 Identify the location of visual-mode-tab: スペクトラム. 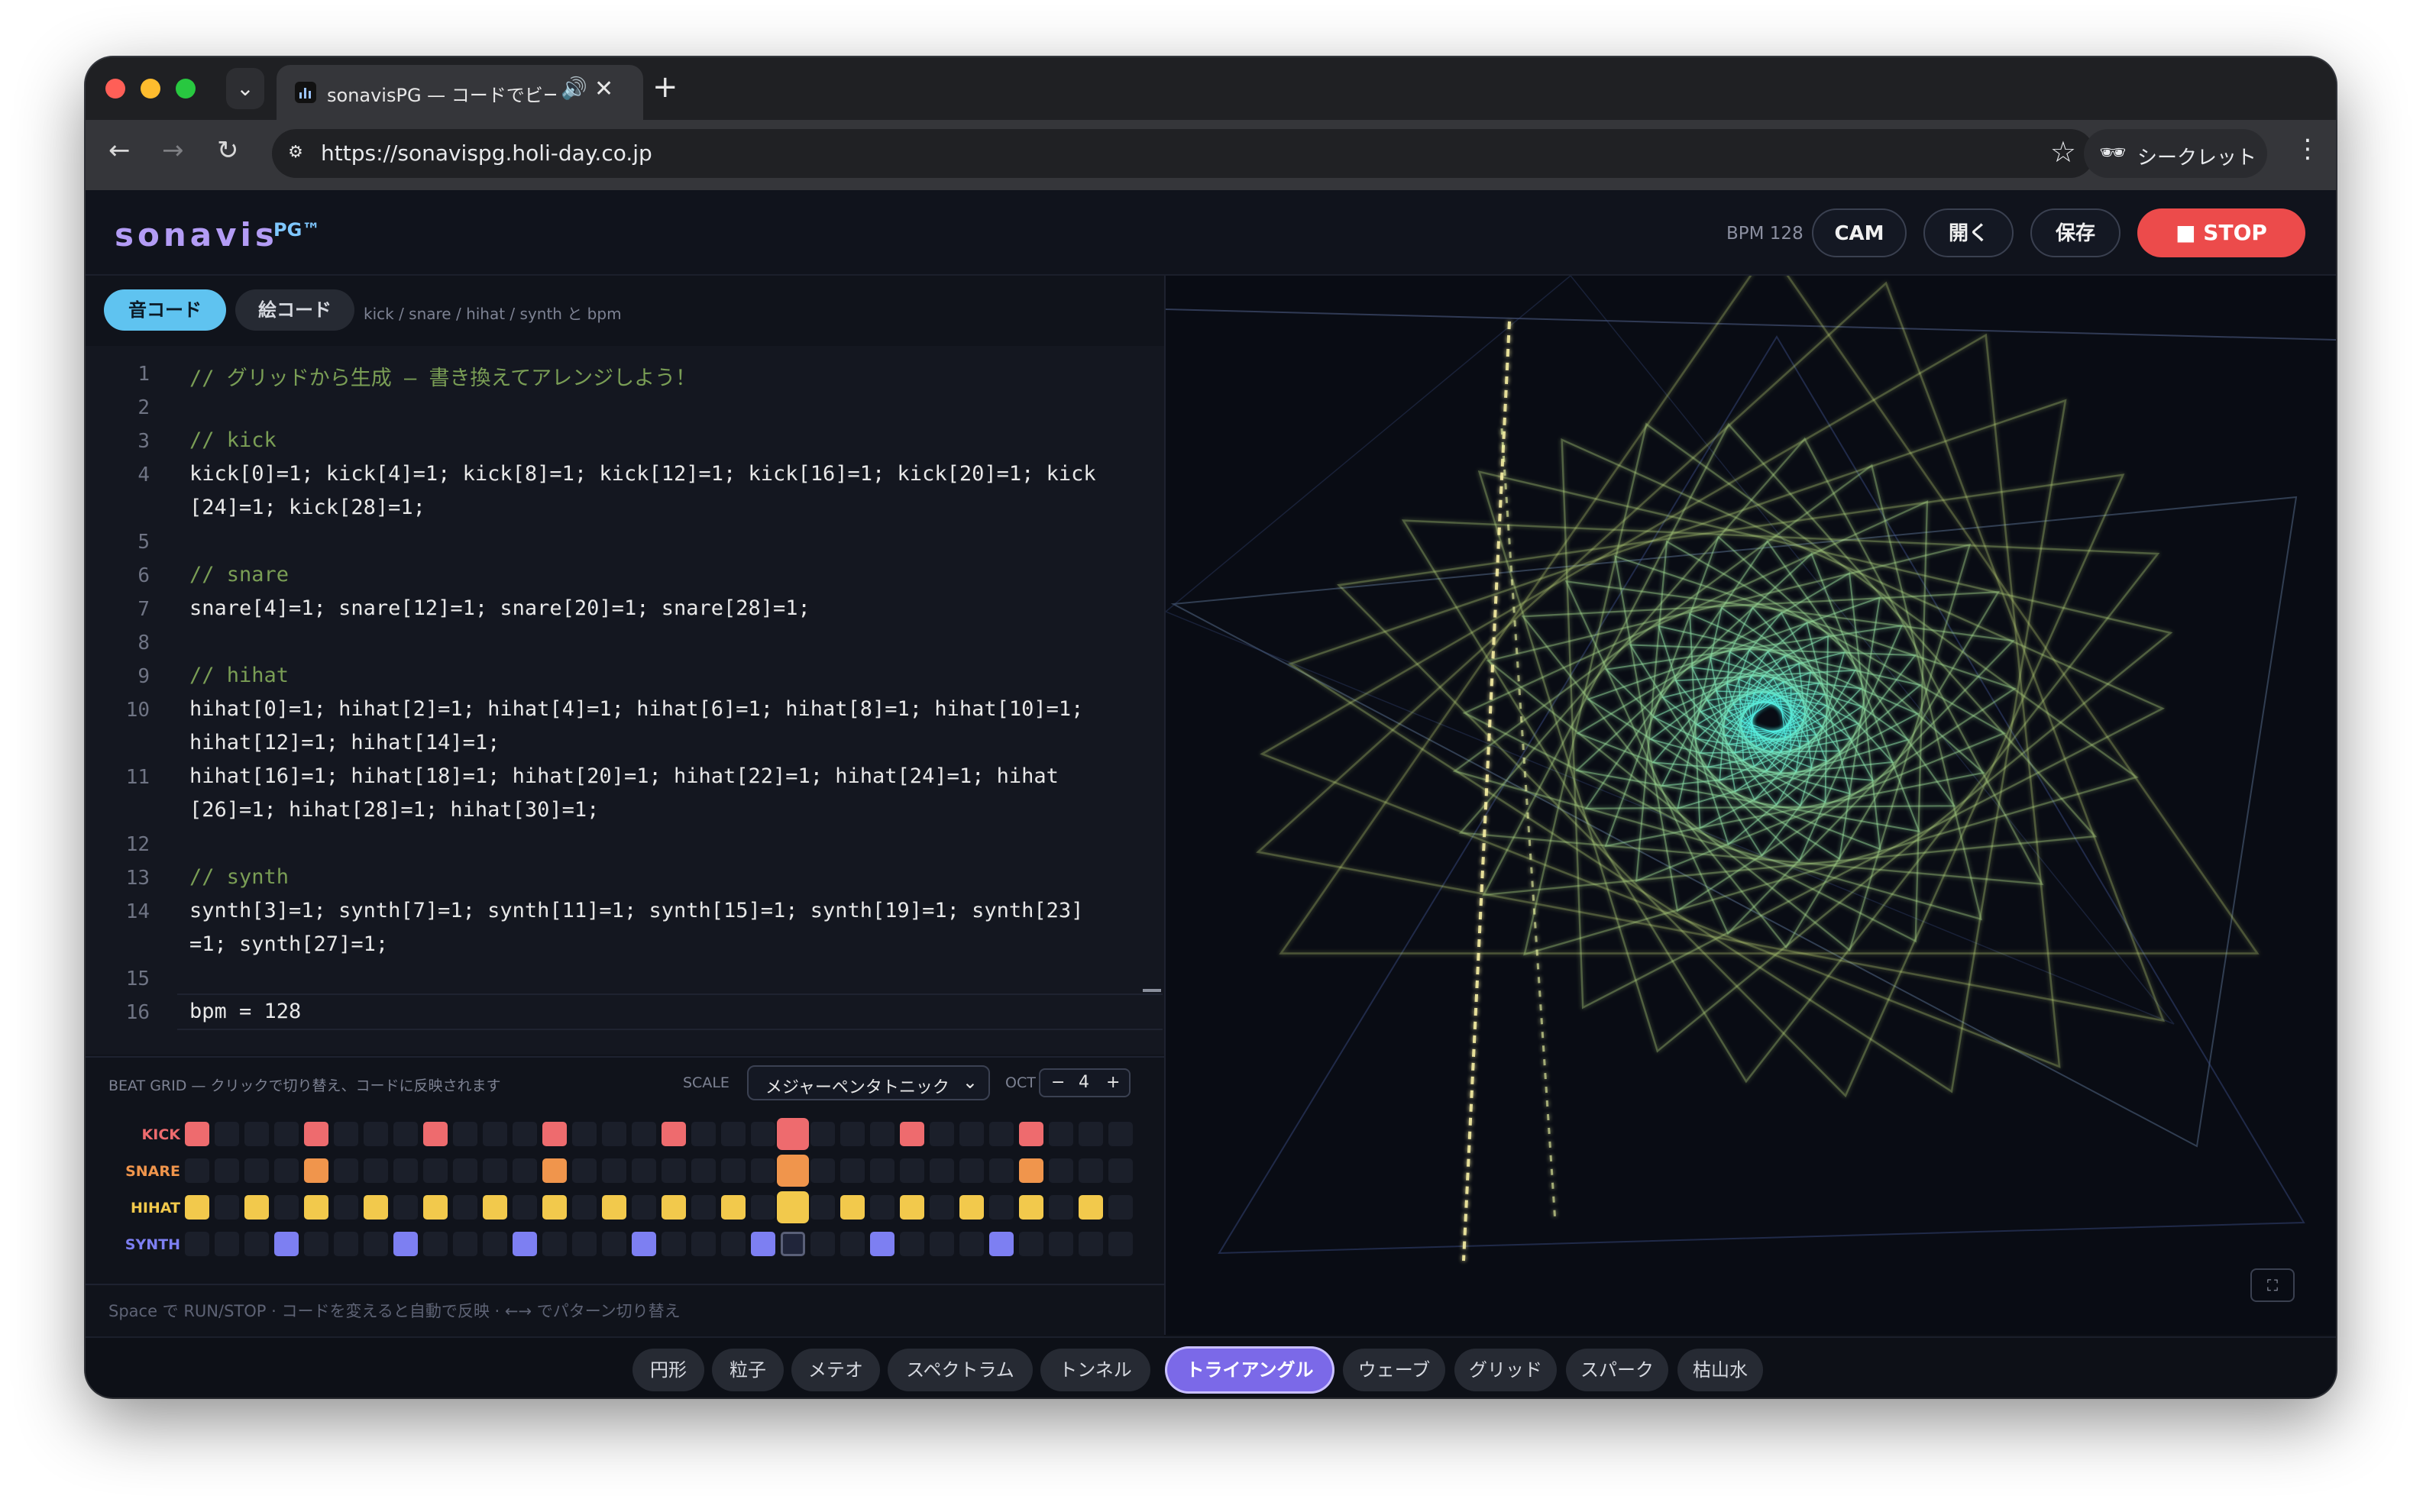
(960, 1370).